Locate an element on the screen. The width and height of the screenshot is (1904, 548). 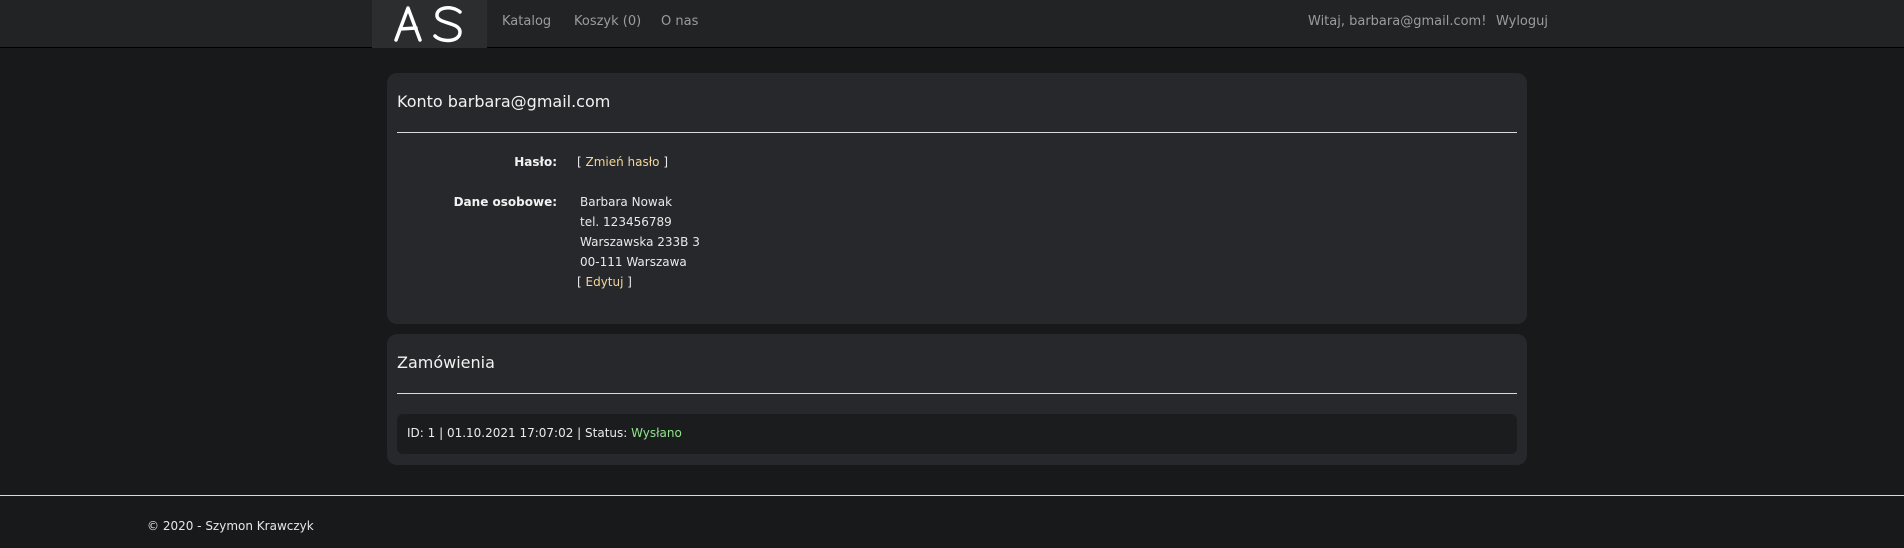
order-status: Wysłano is located at coordinates (656, 433).